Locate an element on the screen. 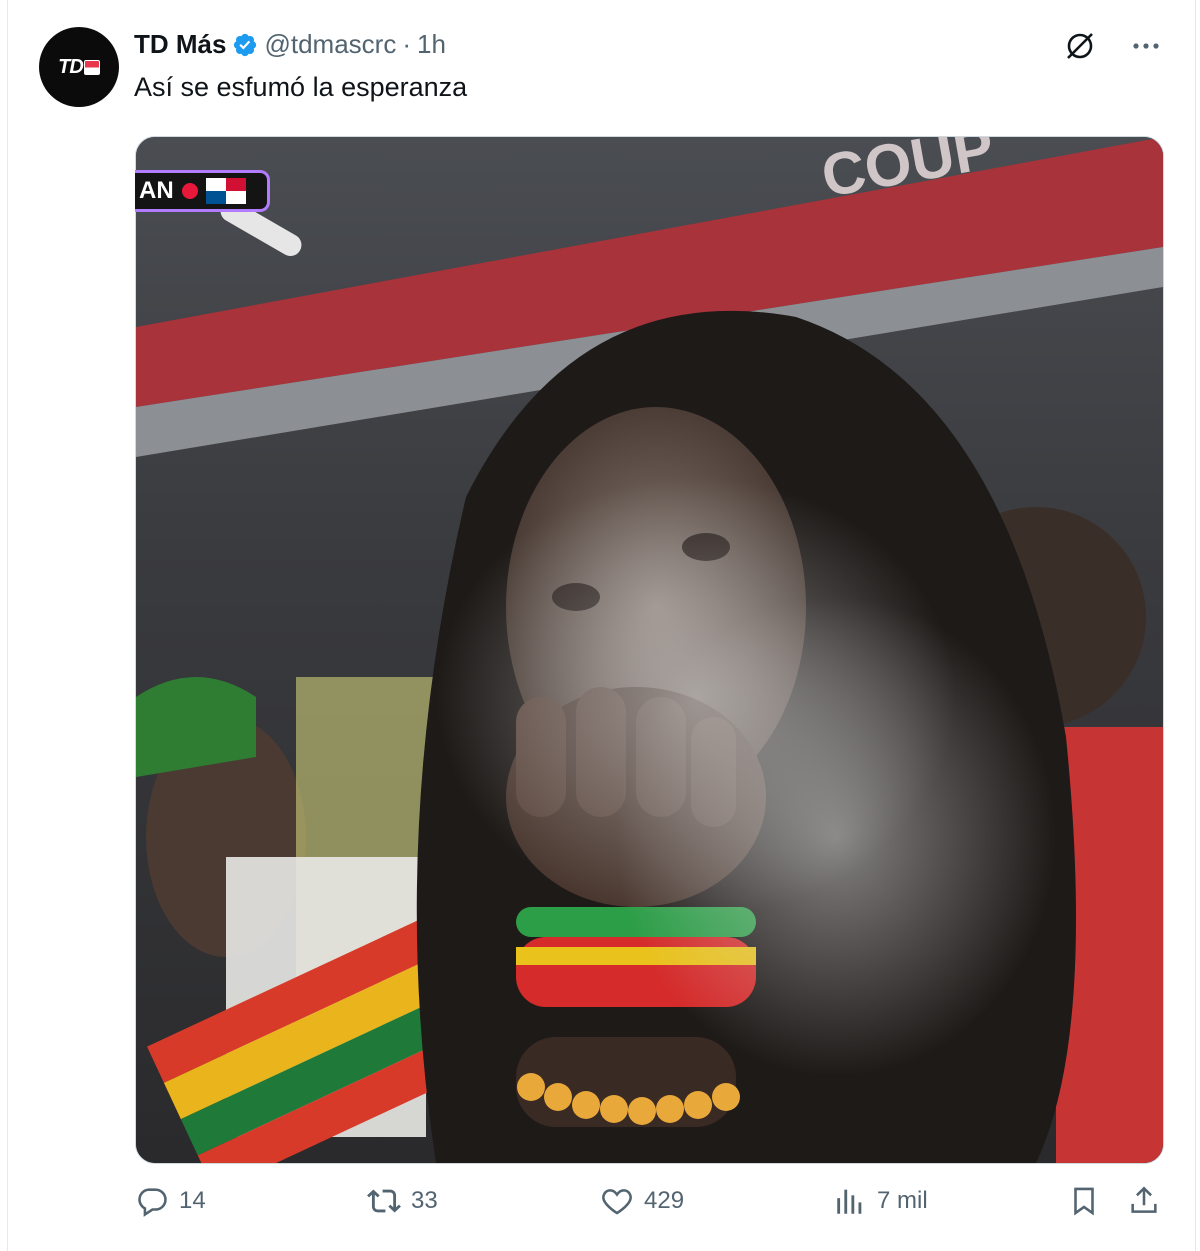 The height and width of the screenshot is (1251, 1200). author-name: TD Más is located at coordinates (180, 44).